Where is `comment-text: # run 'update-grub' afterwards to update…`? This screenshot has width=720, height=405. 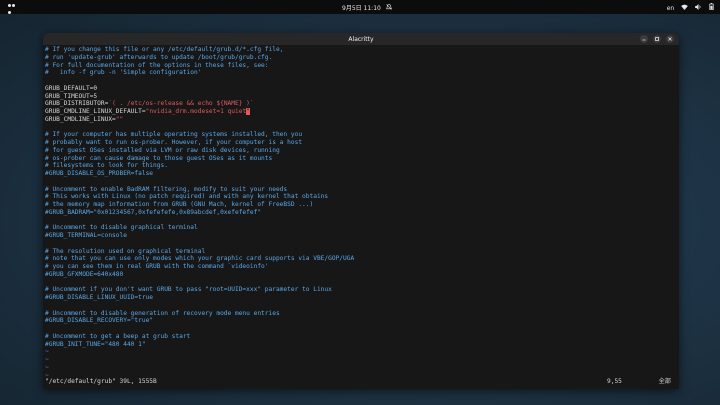 comment-text: # run 'update-grub' afterwards to update… is located at coordinates (159, 57).